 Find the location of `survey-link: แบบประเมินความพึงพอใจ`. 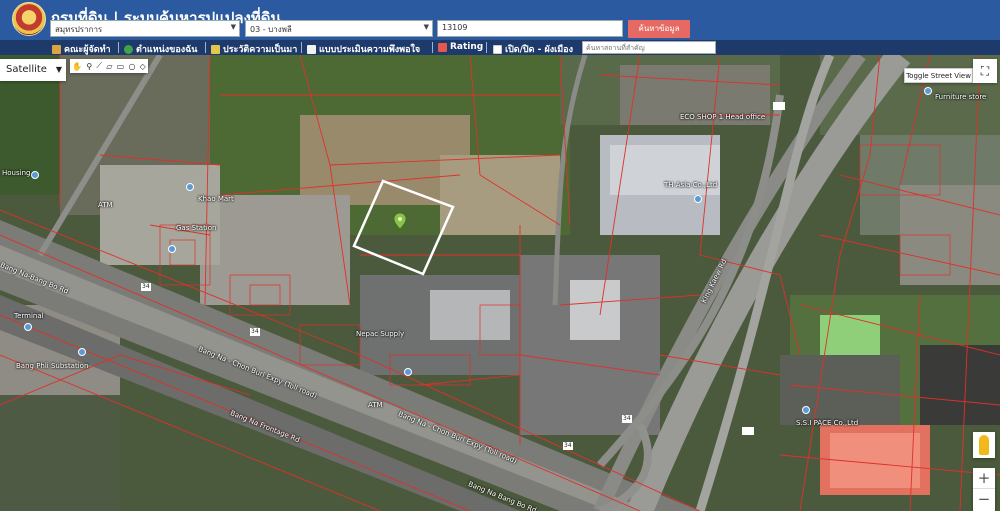

survey-link: แบบประเมินความพึงพอใจ is located at coordinates (363, 49).